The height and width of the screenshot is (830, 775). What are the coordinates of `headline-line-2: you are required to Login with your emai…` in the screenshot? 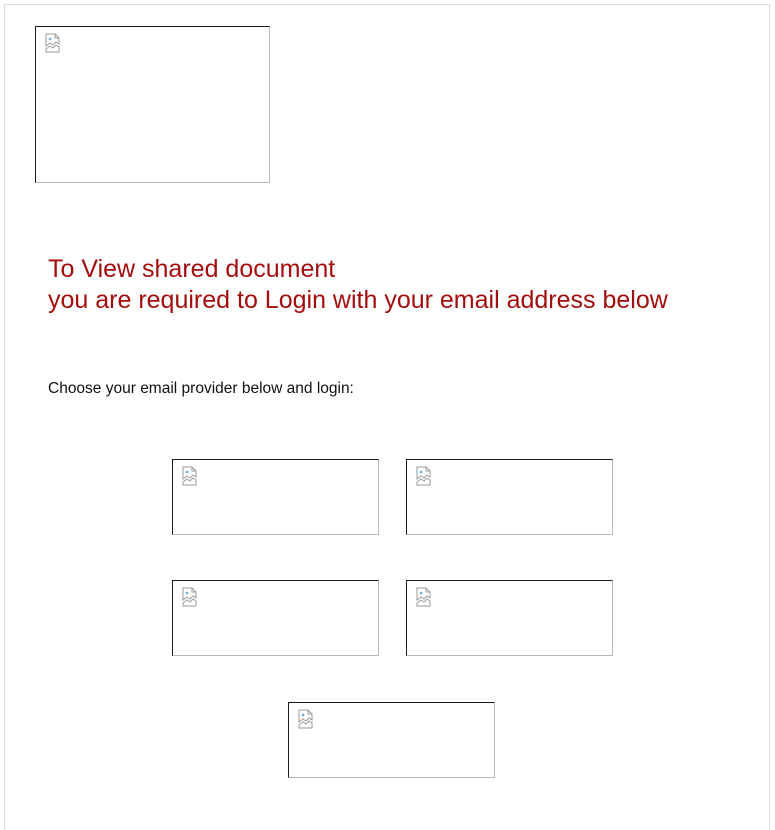 It's located at (358, 300).